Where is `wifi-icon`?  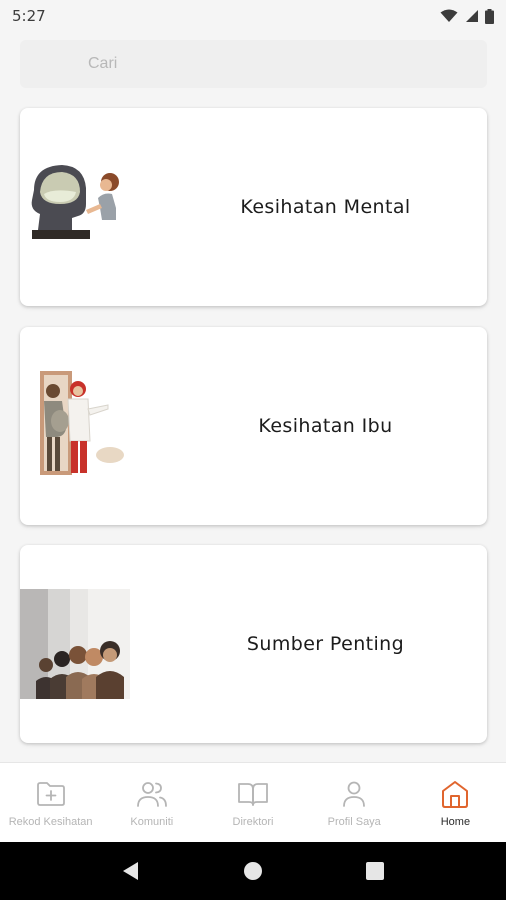 wifi-icon is located at coordinates (449, 15).